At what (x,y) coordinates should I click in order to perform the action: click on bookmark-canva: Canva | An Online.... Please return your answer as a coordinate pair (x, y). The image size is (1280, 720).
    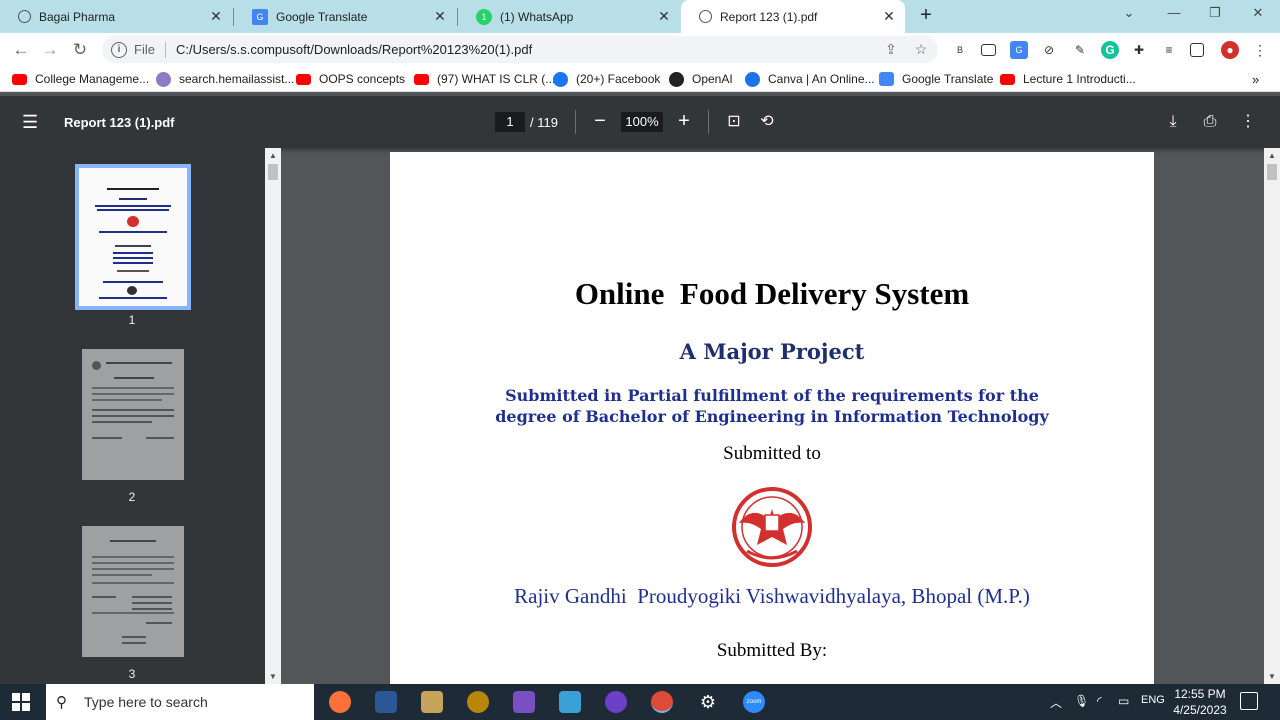
    Looking at the image, I should click on (810, 79).